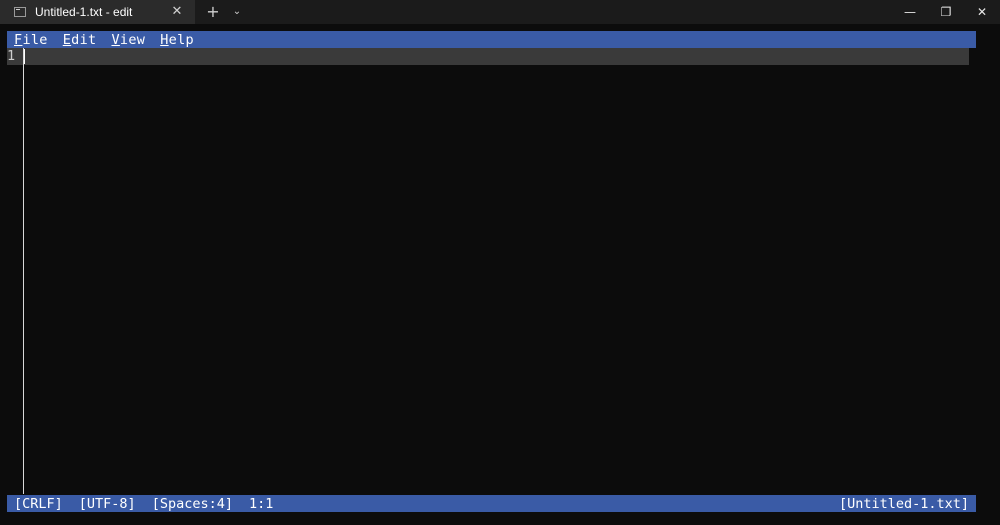  What do you see at coordinates (115, 39) in the screenshot?
I see `menu-view-mnemonic: V` at bounding box center [115, 39].